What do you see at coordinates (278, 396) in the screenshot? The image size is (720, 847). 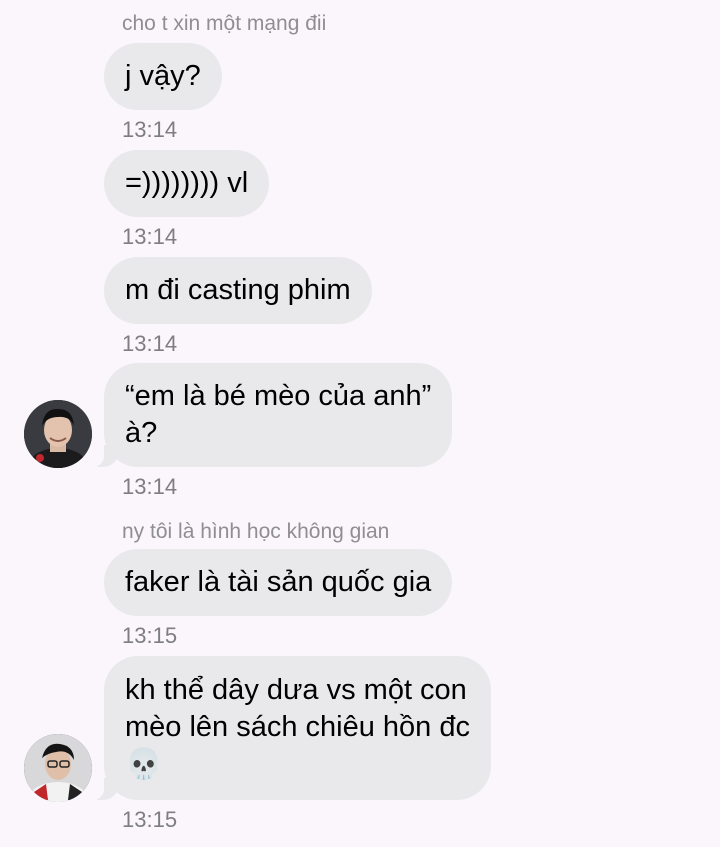 I see `message-text-line: “em là bé mèo của anh”` at bounding box center [278, 396].